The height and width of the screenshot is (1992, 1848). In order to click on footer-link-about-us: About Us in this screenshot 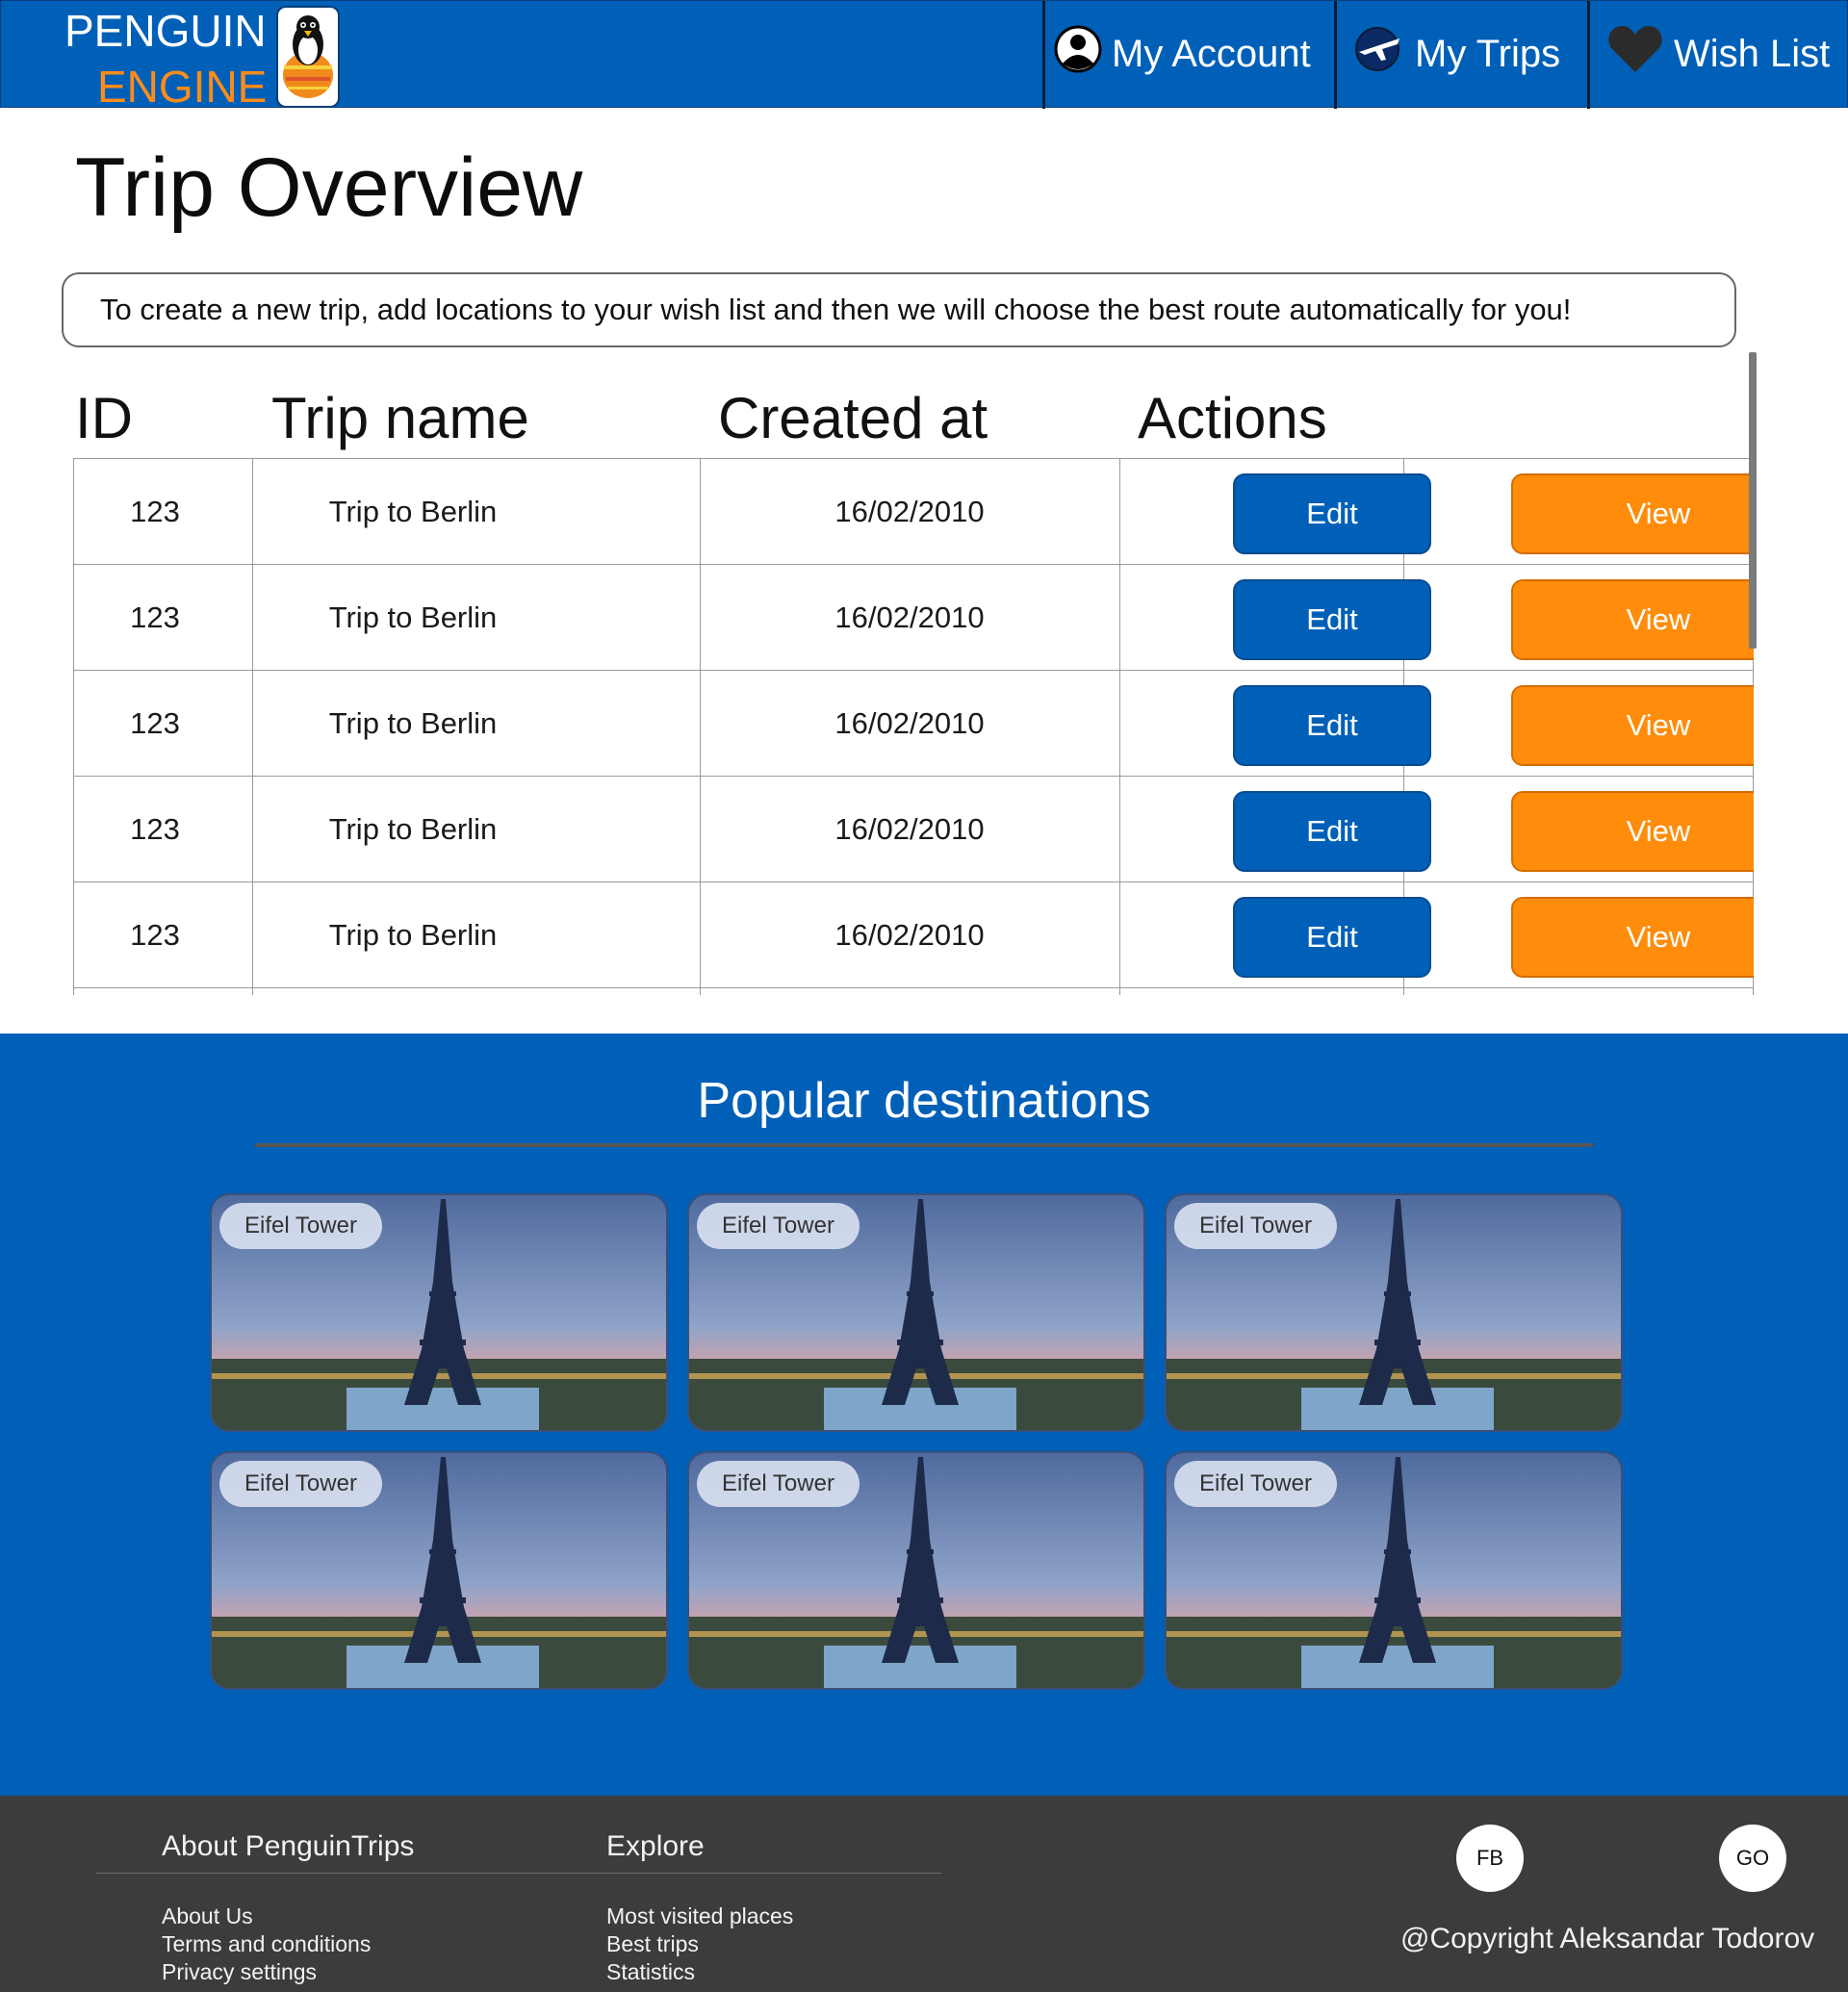, I will do `click(207, 1916)`.